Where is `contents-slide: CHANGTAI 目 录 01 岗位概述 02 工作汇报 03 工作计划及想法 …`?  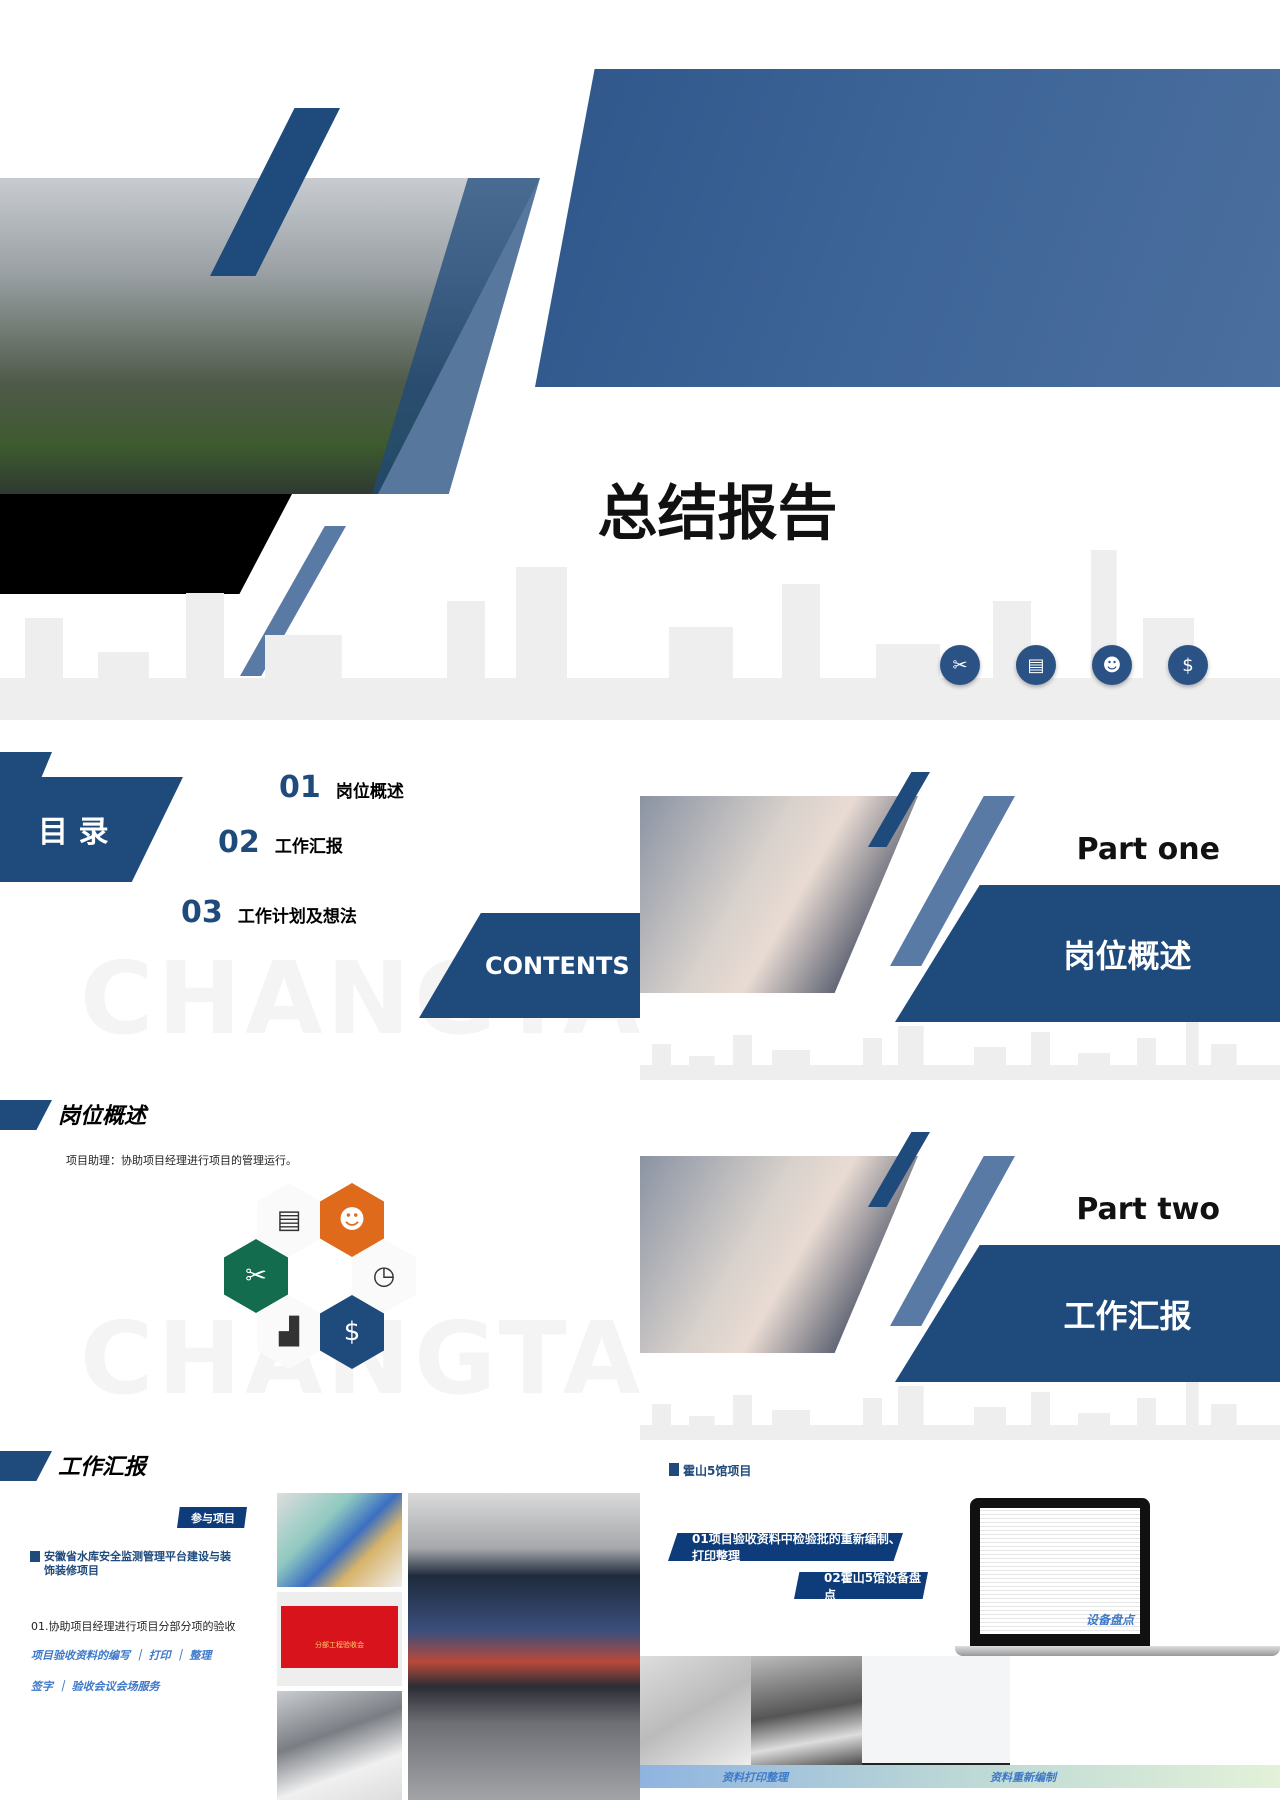 contents-slide: CHANGTAI 目 录 01 岗位概述 02 工作汇报 03 工作计划及想法 … is located at coordinates (320, 900).